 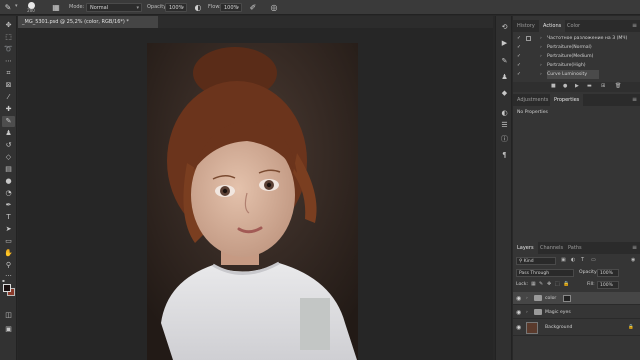 What do you see at coordinates (8, 133) in the screenshot?
I see `clone-stamp-tool-icon: ♟` at bounding box center [8, 133].